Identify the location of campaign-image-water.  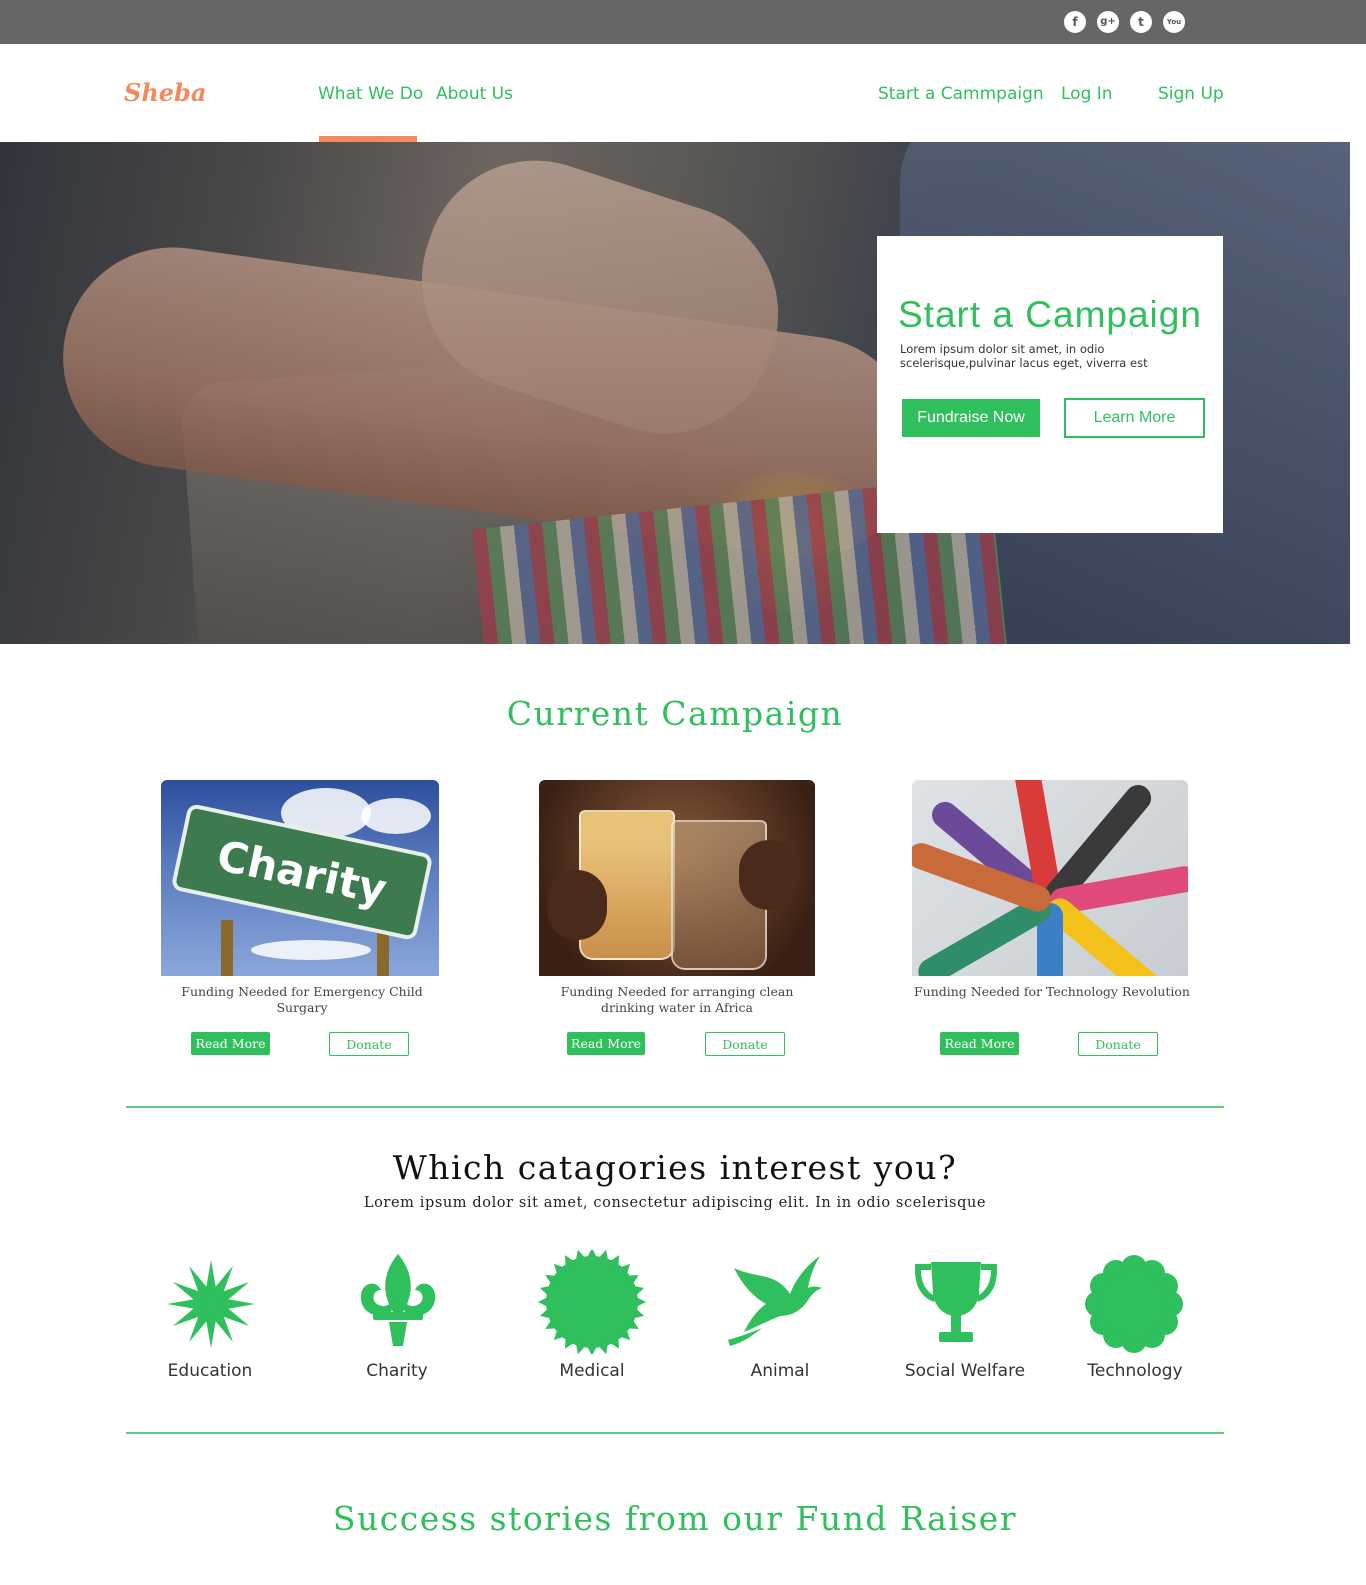
(677, 878).